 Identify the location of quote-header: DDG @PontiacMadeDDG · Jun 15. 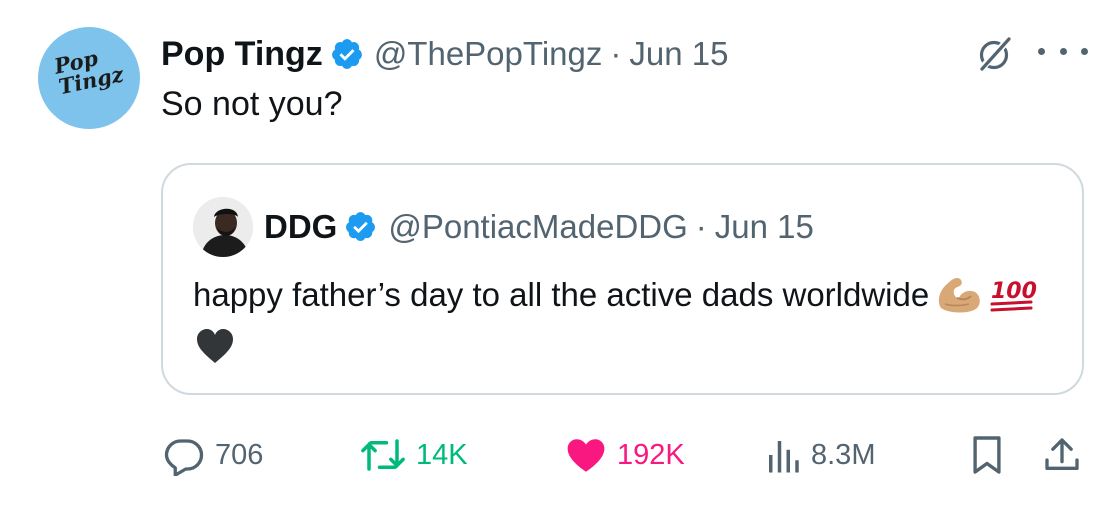
(539, 227).